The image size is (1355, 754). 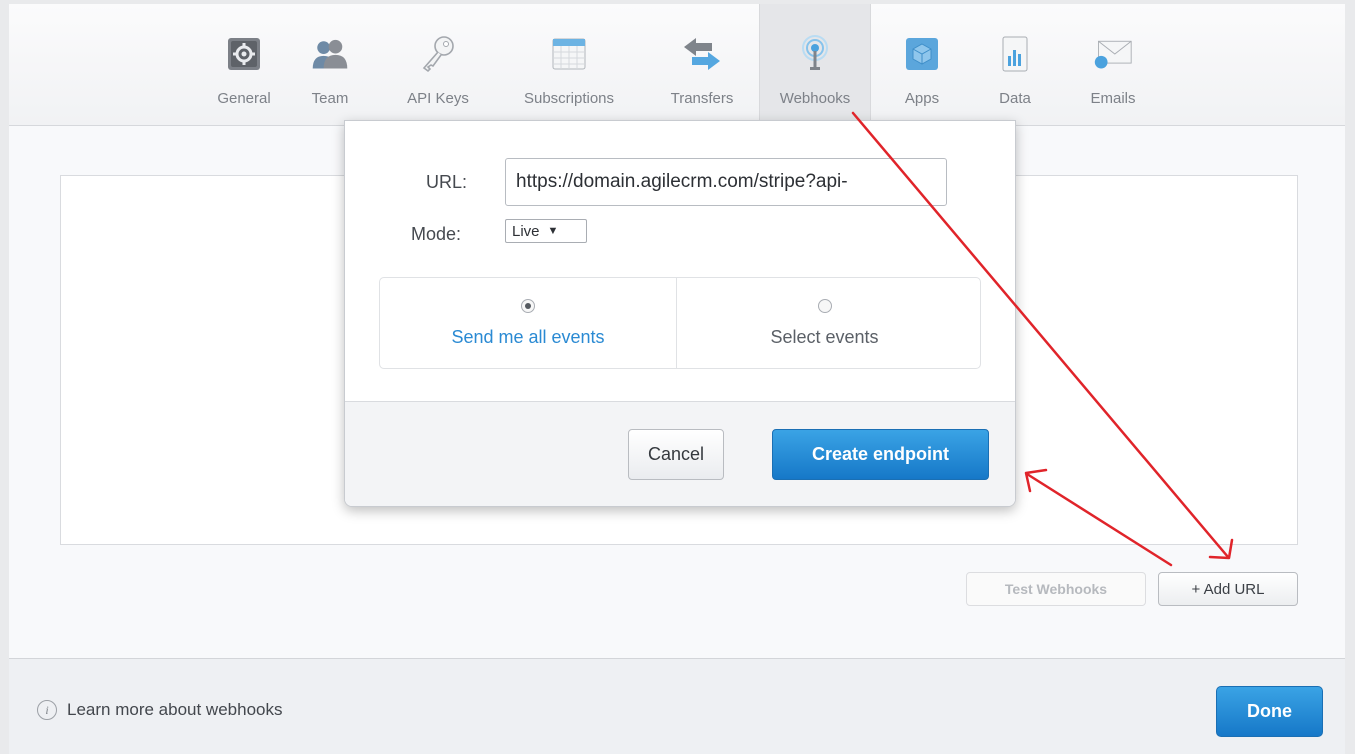 I want to click on mode-label: Mode:, so click(x=436, y=234).